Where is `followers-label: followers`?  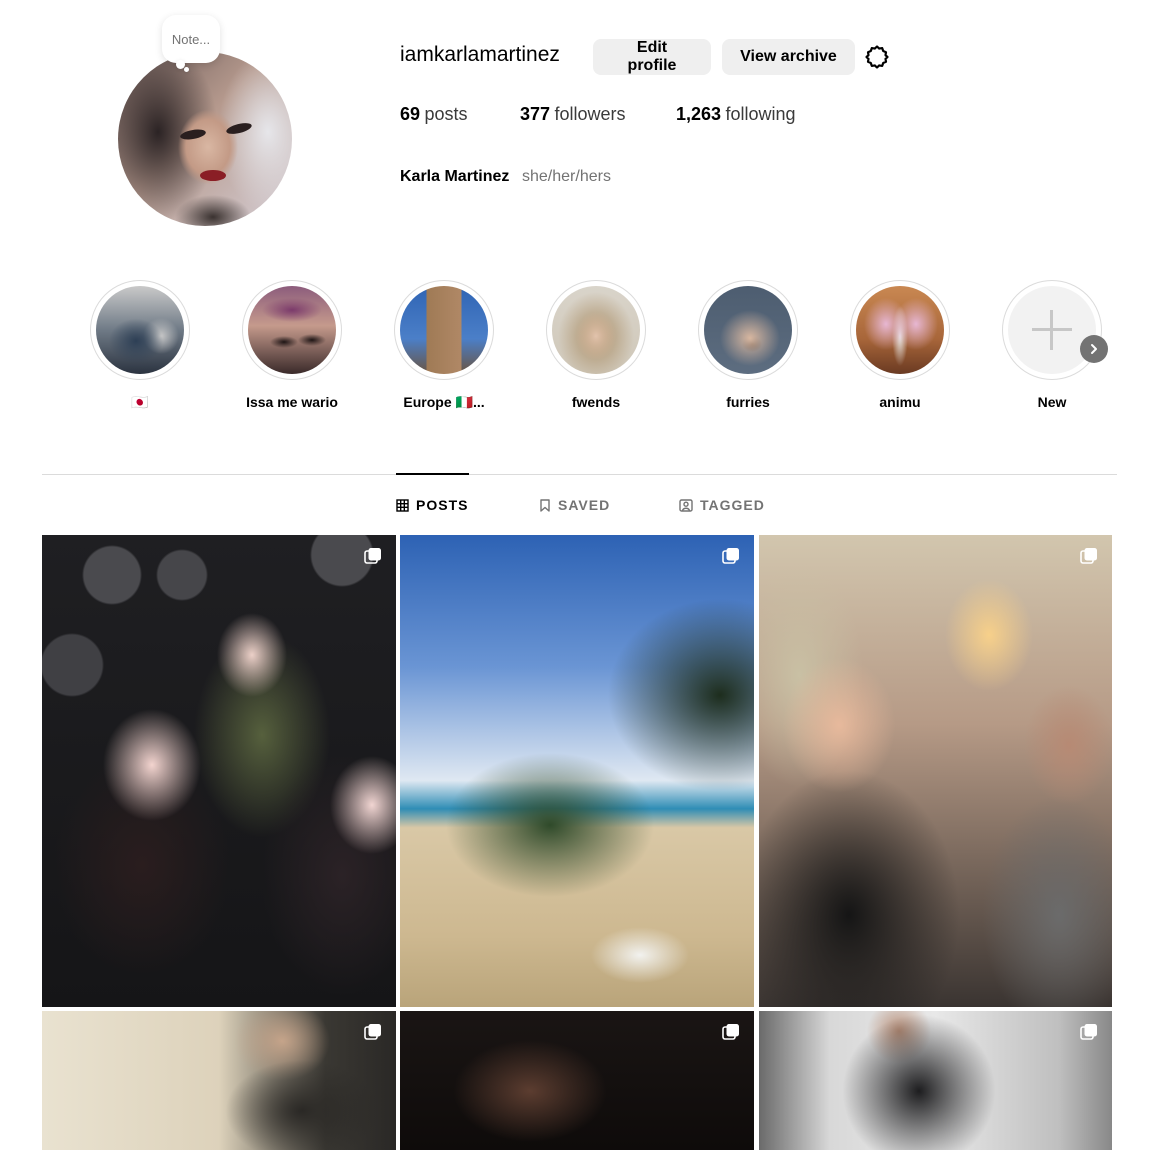
followers-label: followers is located at coordinates (590, 114).